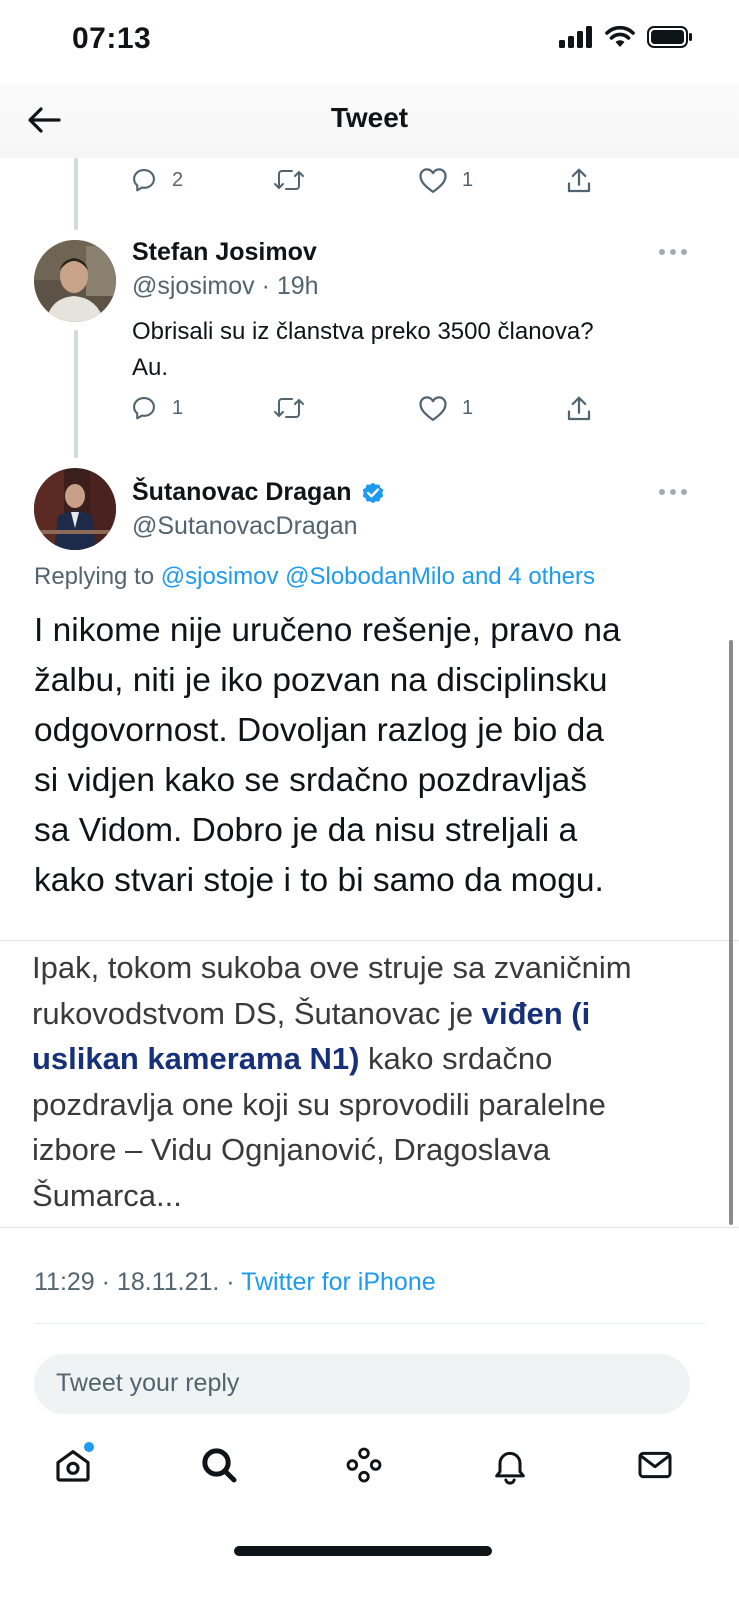  I want to click on tab-notifications, so click(510, 1465).